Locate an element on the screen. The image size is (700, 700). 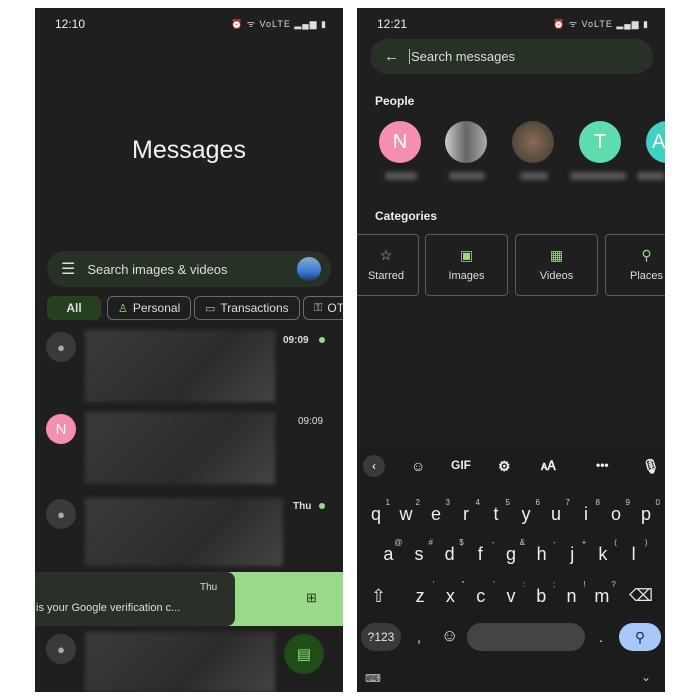
key-g: g & is located at coordinates (511, 551).